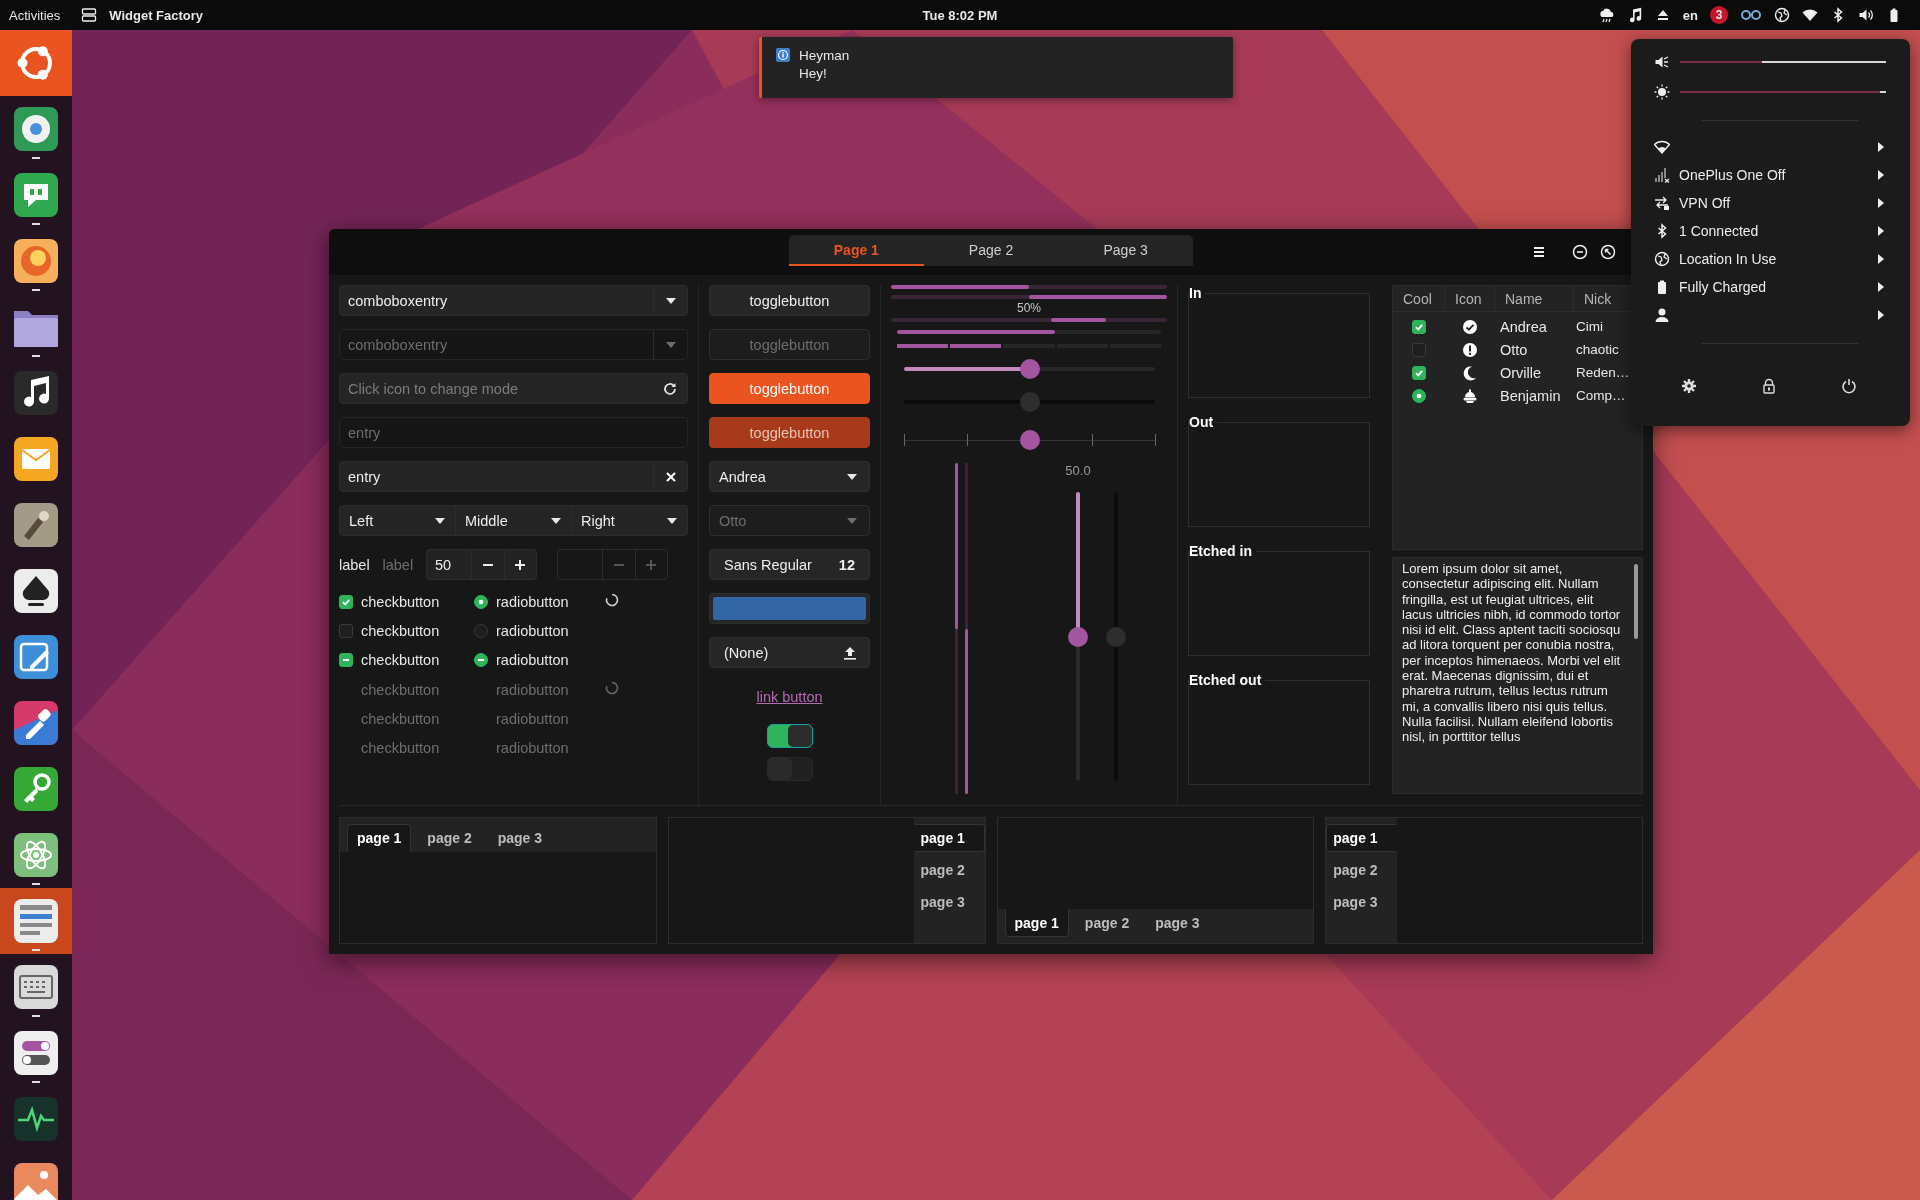 The image size is (1920, 1200). I want to click on globe-icon, so click(1782, 15).